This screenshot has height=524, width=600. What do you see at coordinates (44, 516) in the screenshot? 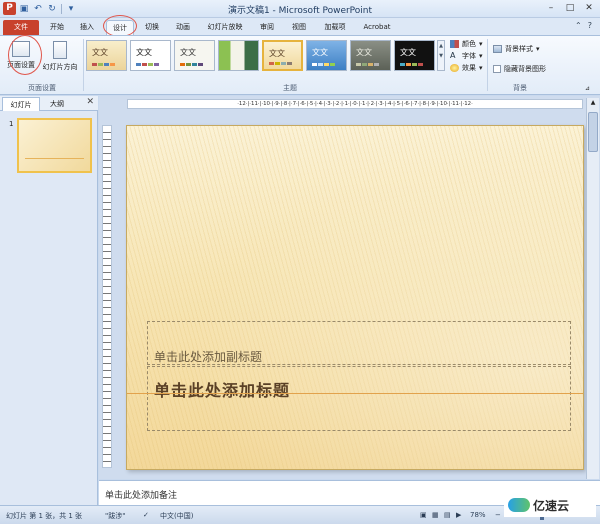
I see `slide-info: 幻灯片 第 1 张，共 1 张` at bounding box center [44, 516].